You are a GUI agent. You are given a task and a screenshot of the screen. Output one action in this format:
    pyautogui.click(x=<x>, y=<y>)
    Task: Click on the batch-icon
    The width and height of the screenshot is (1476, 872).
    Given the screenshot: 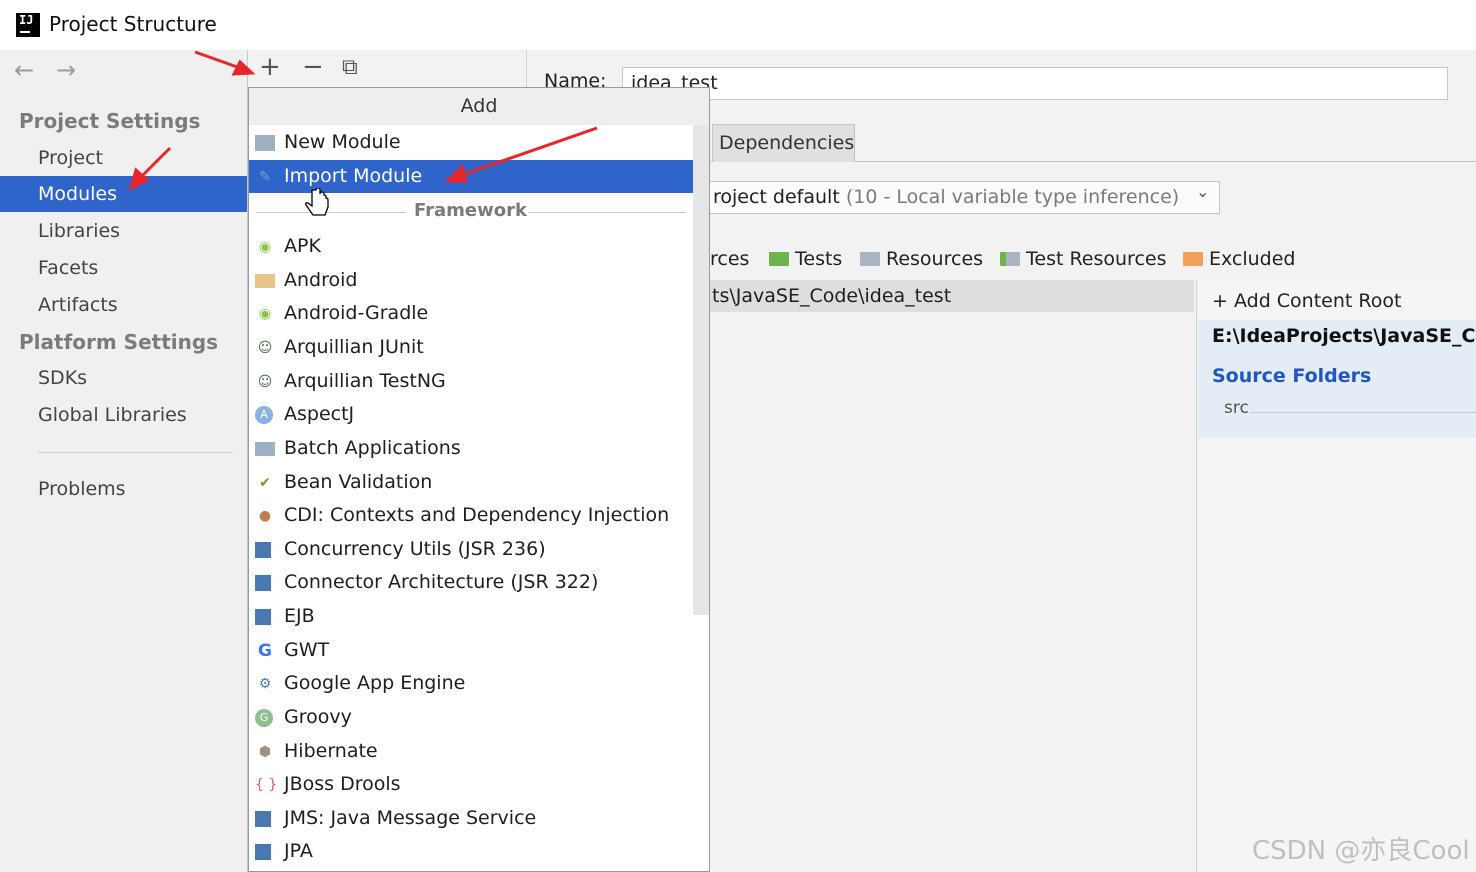 What is the action you would take?
    pyautogui.click(x=265, y=449)
    